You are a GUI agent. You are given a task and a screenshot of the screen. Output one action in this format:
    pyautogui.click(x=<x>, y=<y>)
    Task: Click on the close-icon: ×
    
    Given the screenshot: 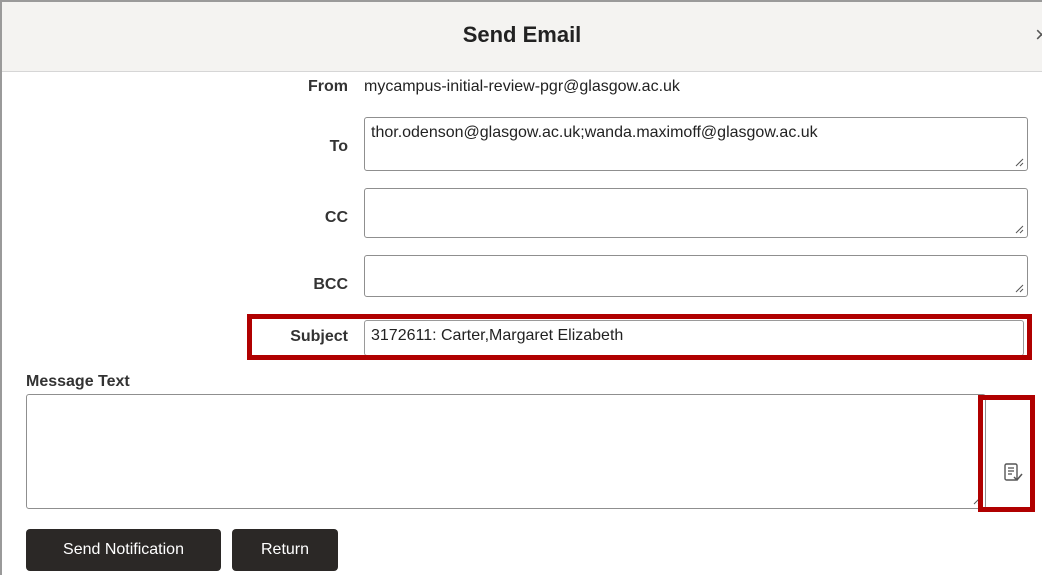 What is the action you would take?
    pyautogui.click(x=1038, y=35)
    